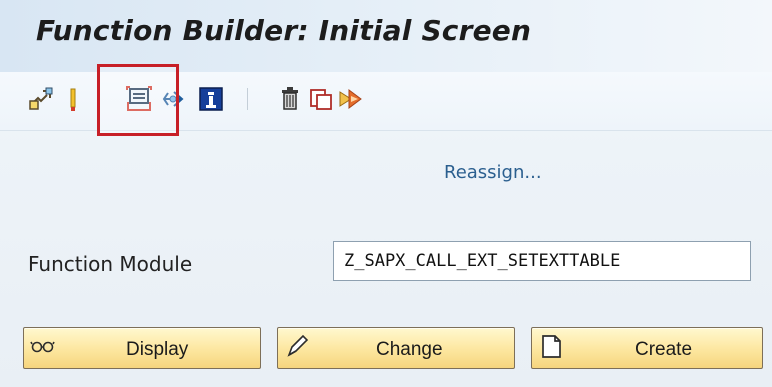 Image resolution: width=772 pixels, height=387 pixels. I want to click on create-button: Create, so click(647, 348).